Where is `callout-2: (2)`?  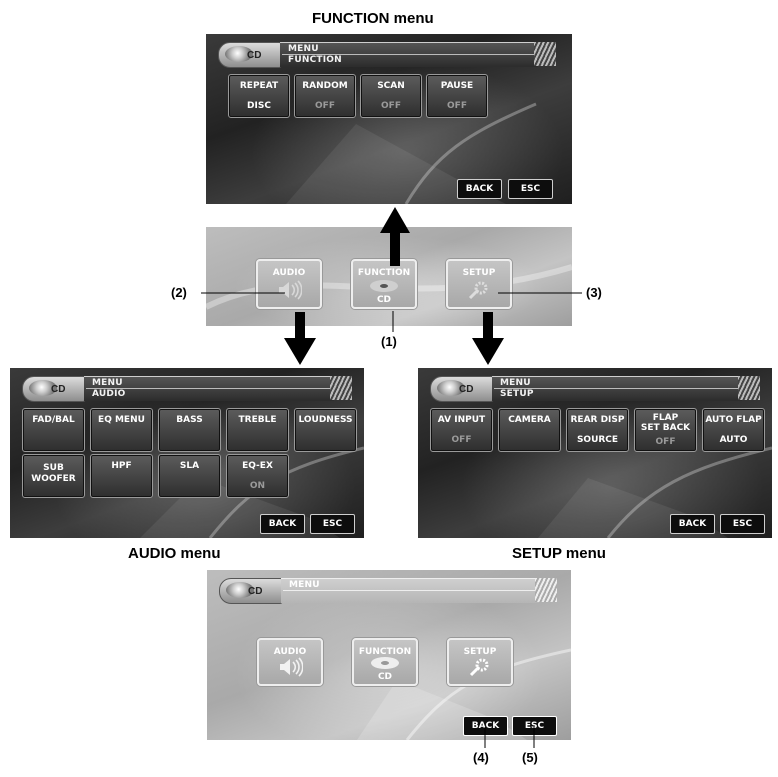
callout-2: (2) is located at coordinates (179, 292).